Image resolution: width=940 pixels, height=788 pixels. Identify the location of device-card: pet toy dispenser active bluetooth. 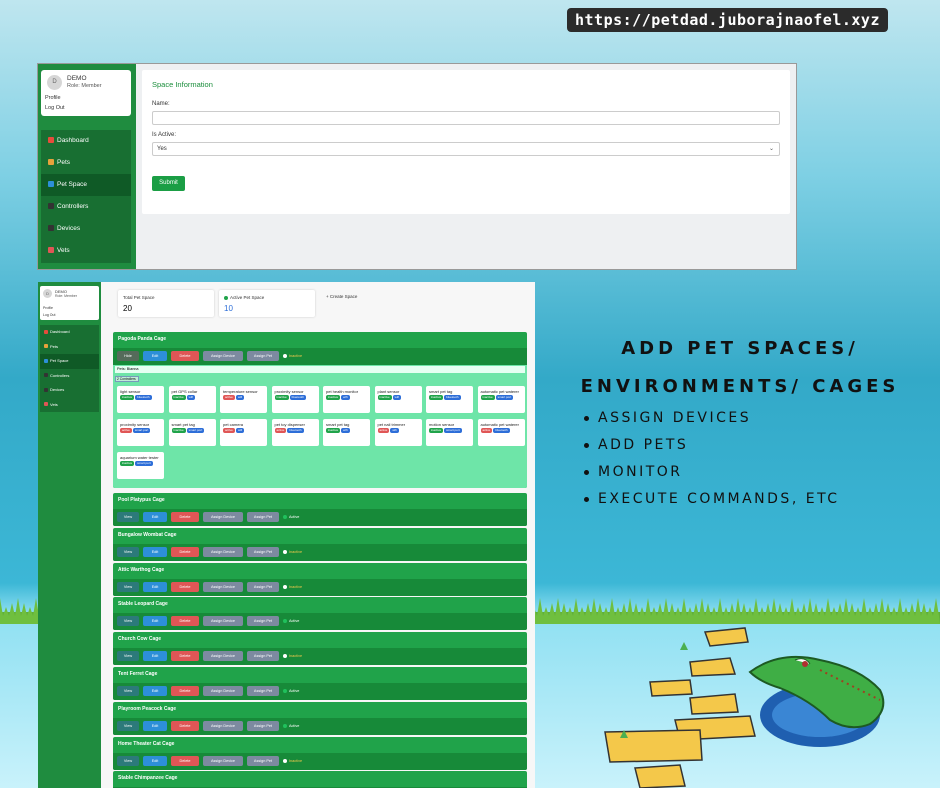
(295, 432).